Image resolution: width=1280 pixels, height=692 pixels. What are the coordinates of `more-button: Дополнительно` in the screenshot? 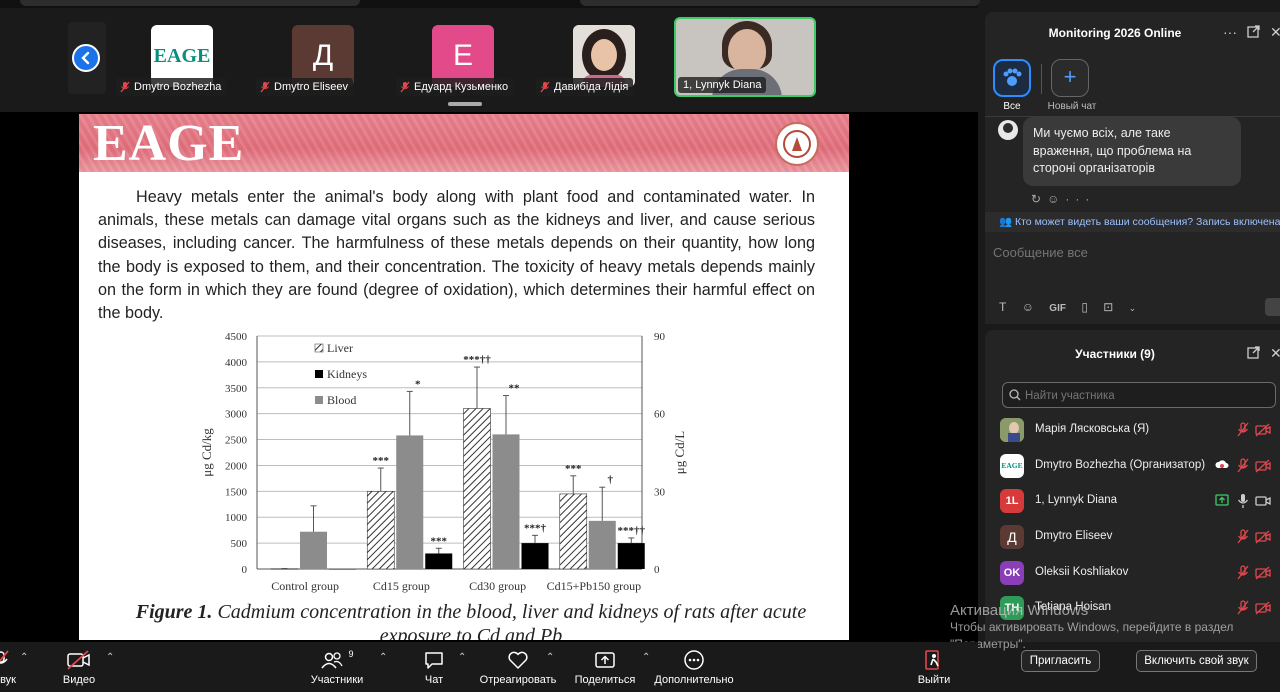 It's located at (694, 668).